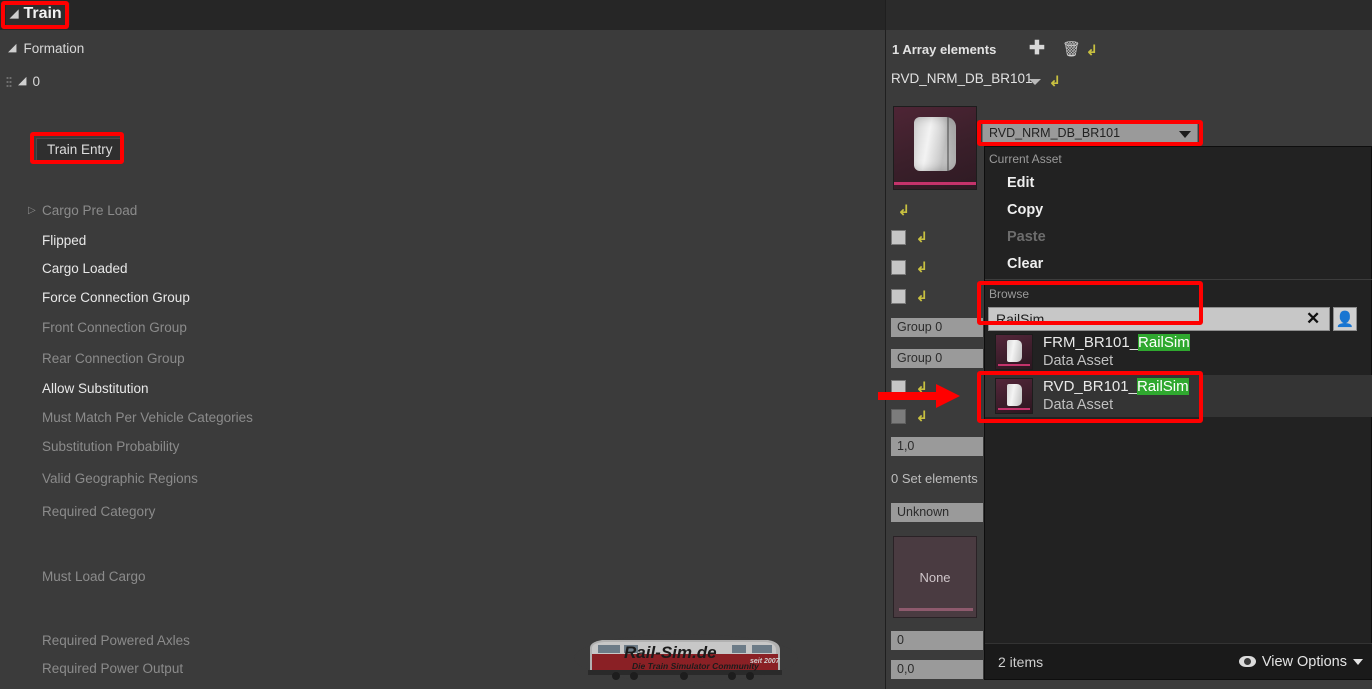 The height and width of the screenshot is (689, 1372). I want to click on category-header-train: ◢ Train, so click(38, 14).